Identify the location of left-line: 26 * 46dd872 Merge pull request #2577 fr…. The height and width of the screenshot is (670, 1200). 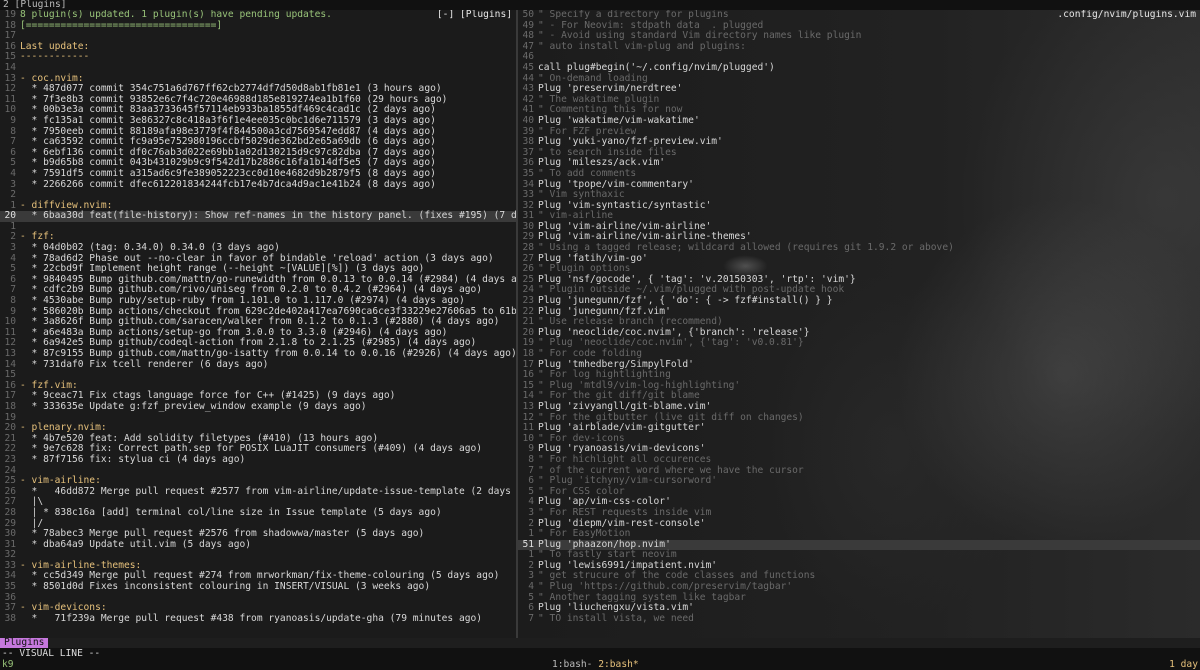
(258, 491).